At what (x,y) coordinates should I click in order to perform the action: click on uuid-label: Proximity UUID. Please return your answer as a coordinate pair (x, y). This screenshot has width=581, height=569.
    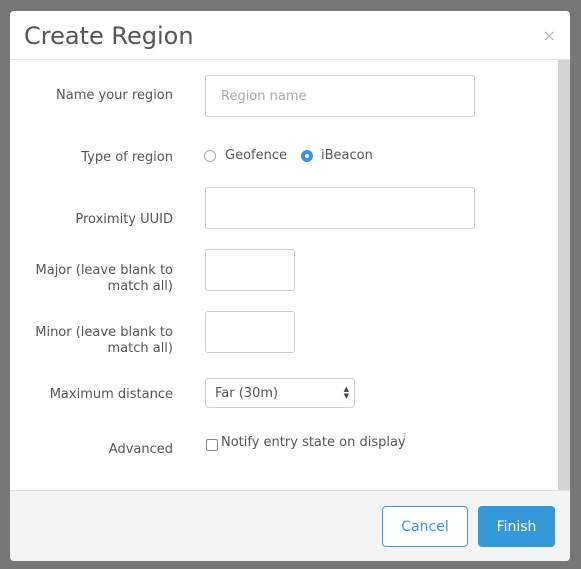
    Looking at the image, I should click on (124, 219).